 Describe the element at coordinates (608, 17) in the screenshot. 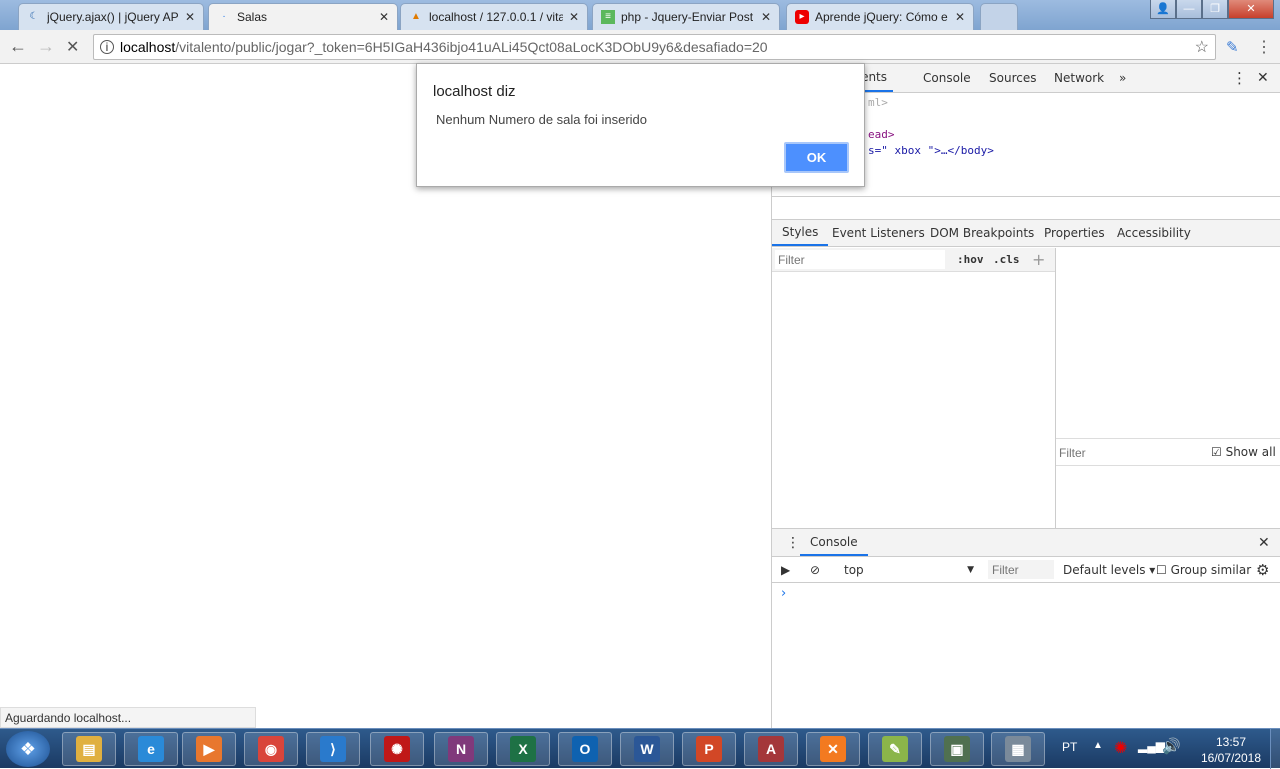

I see `stackoverflow-icon: ≡` at that location.